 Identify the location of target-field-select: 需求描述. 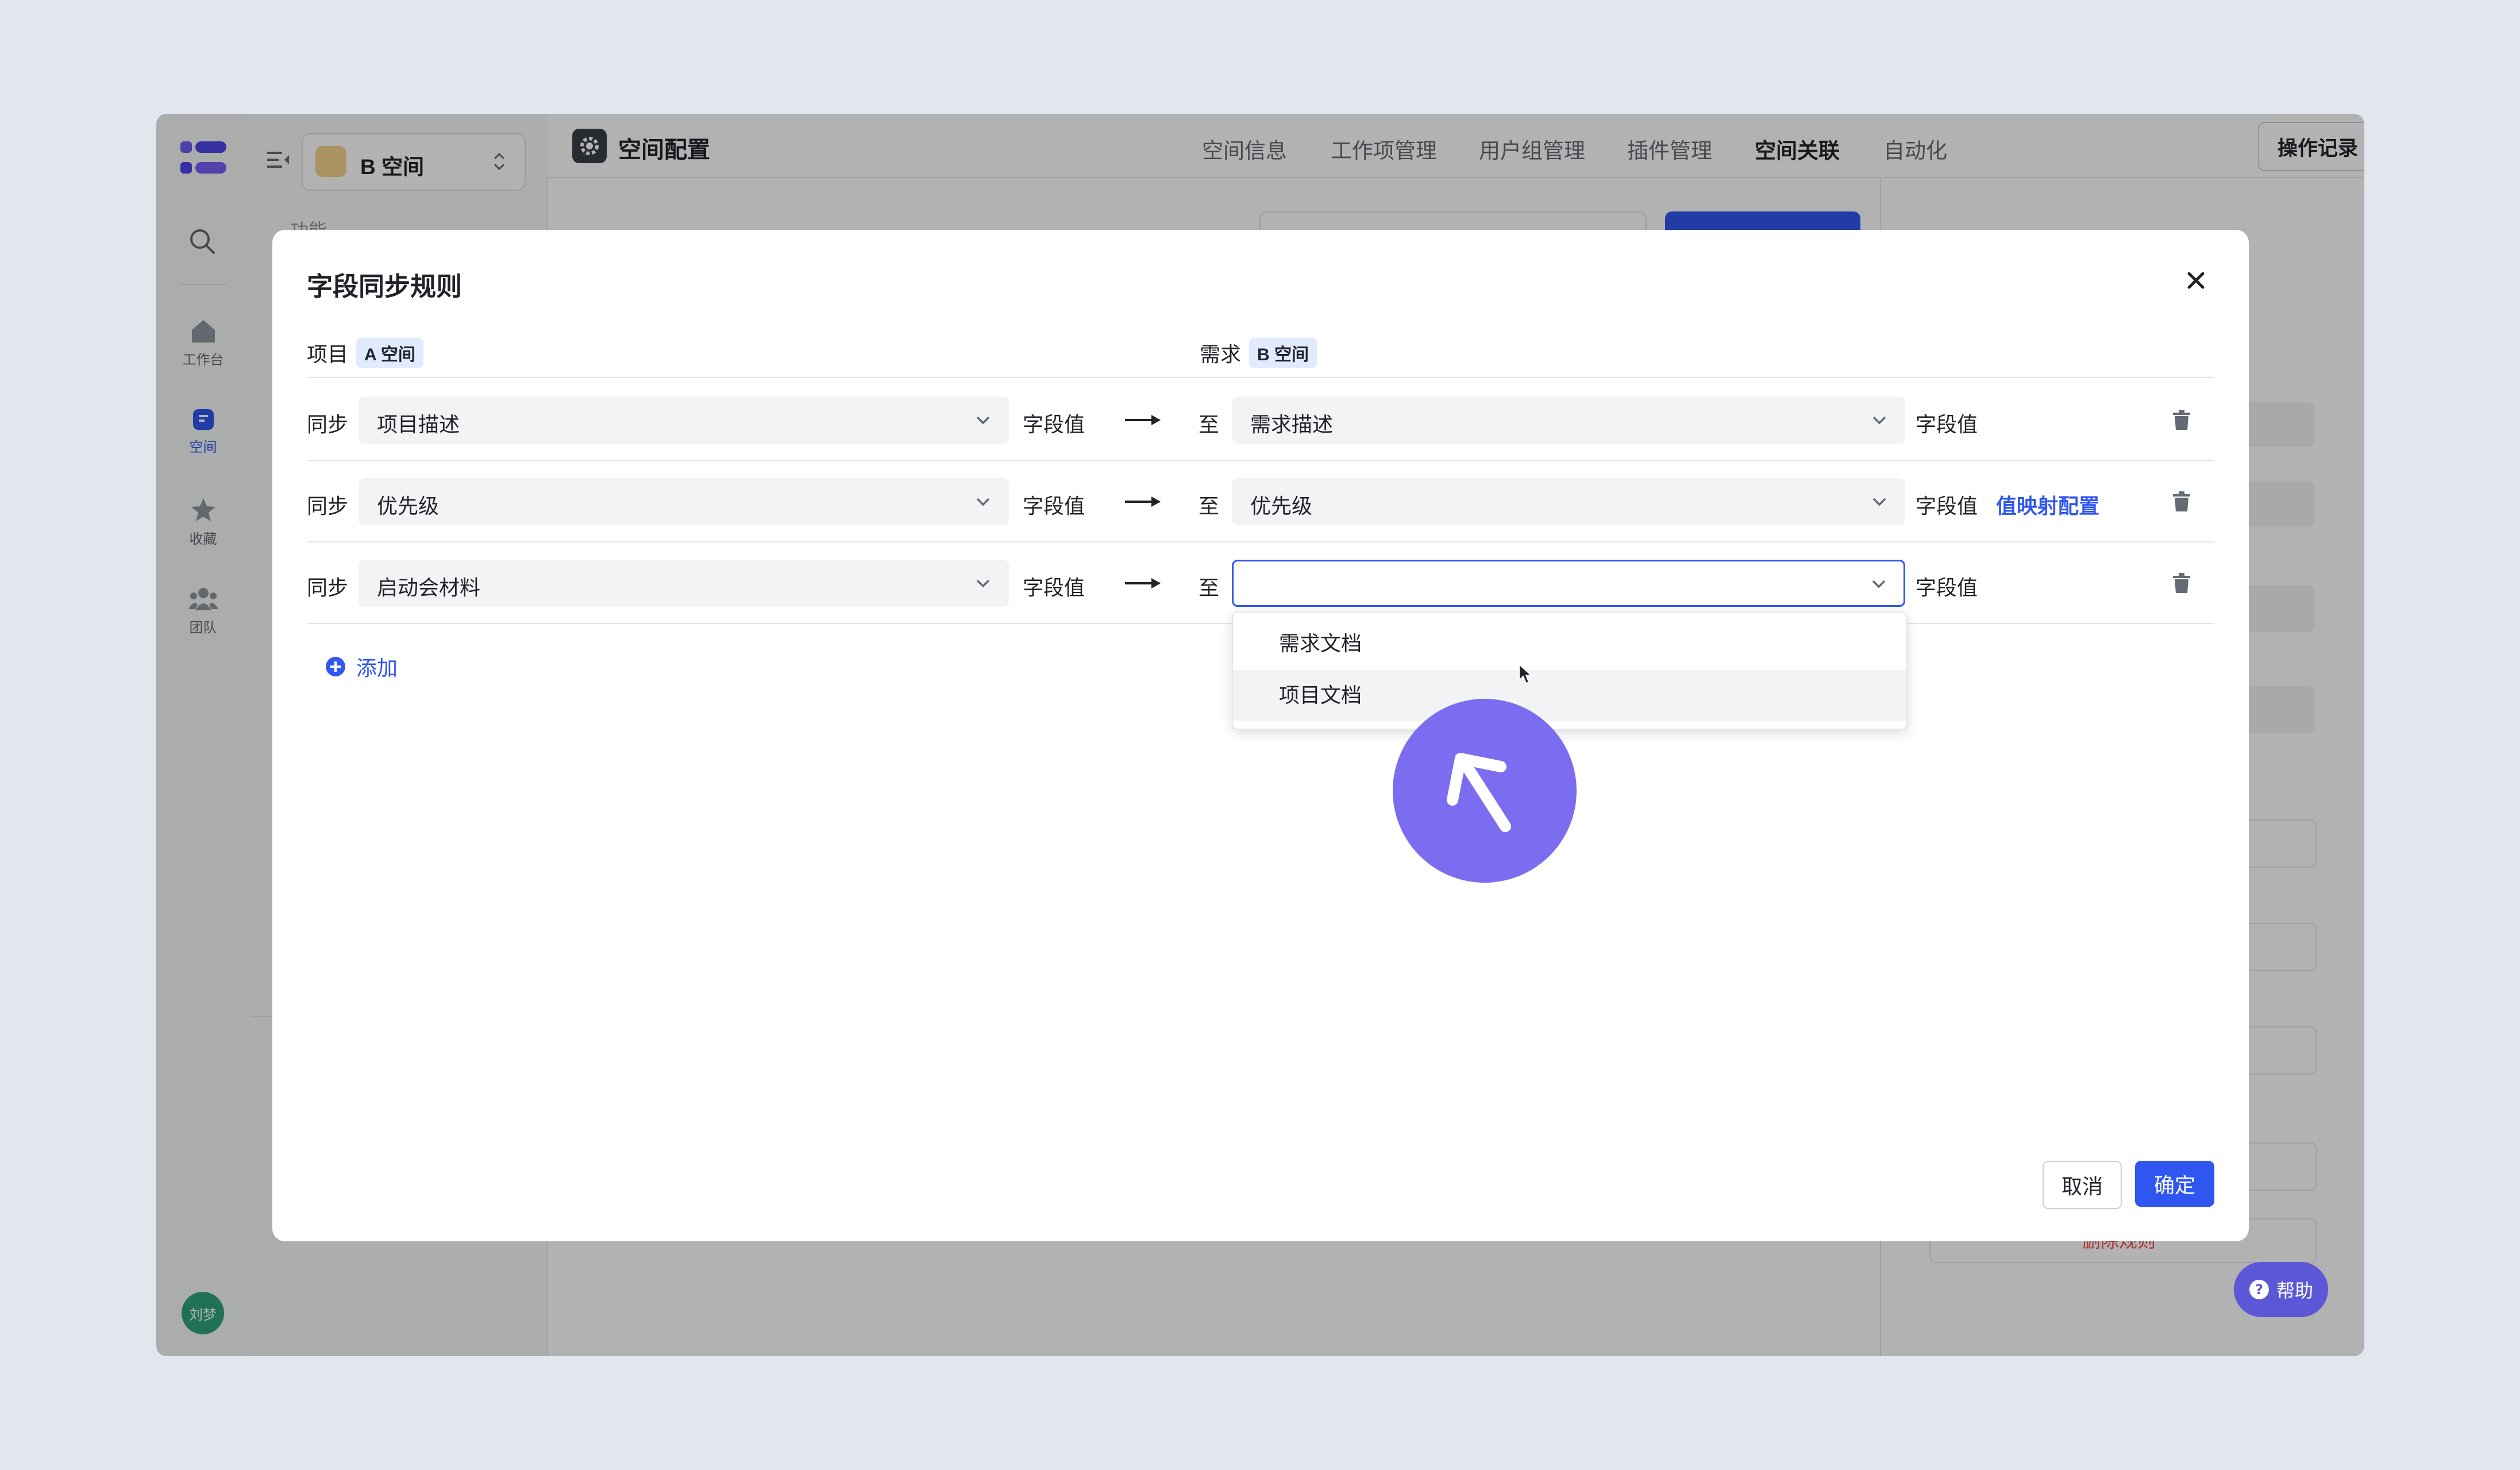
(1569, 420).